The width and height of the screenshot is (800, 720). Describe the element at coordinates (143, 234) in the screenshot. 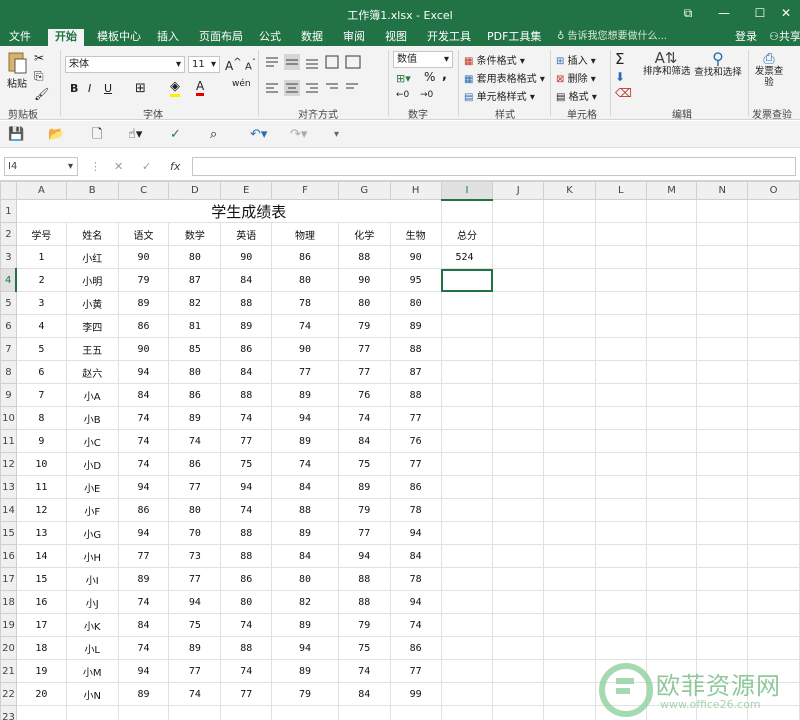

I see `cell: 语文` at that location.